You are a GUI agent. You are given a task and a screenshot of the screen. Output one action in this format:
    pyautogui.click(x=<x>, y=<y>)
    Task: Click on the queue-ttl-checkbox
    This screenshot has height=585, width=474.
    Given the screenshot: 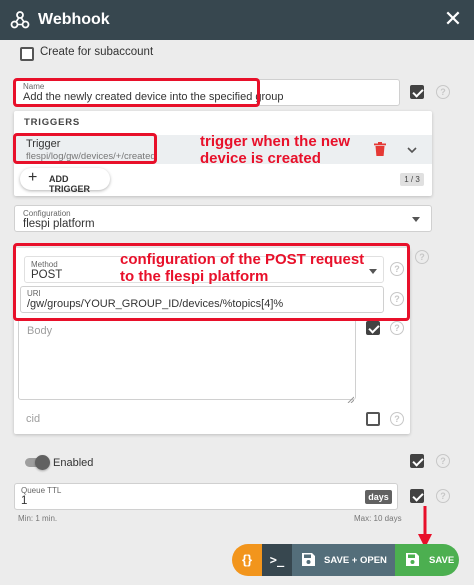 What is the action you would take?
    pyautogui.click(x=417, y=496)
    